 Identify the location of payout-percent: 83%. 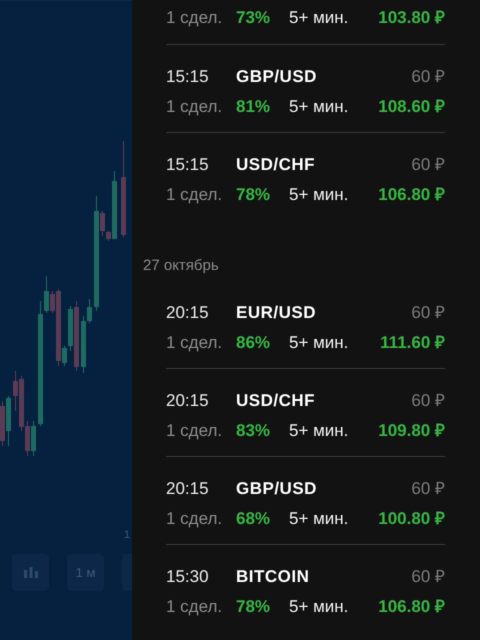
(254, 431).